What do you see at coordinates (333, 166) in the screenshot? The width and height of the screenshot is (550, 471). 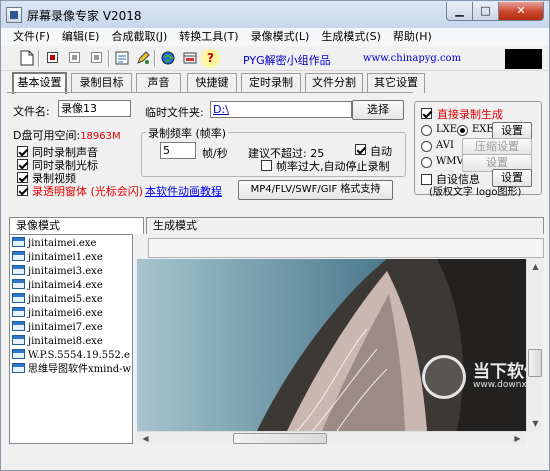 I see `auto-stop-label: 帧率过大,自动停止录制` at bounding box center [333, 166].